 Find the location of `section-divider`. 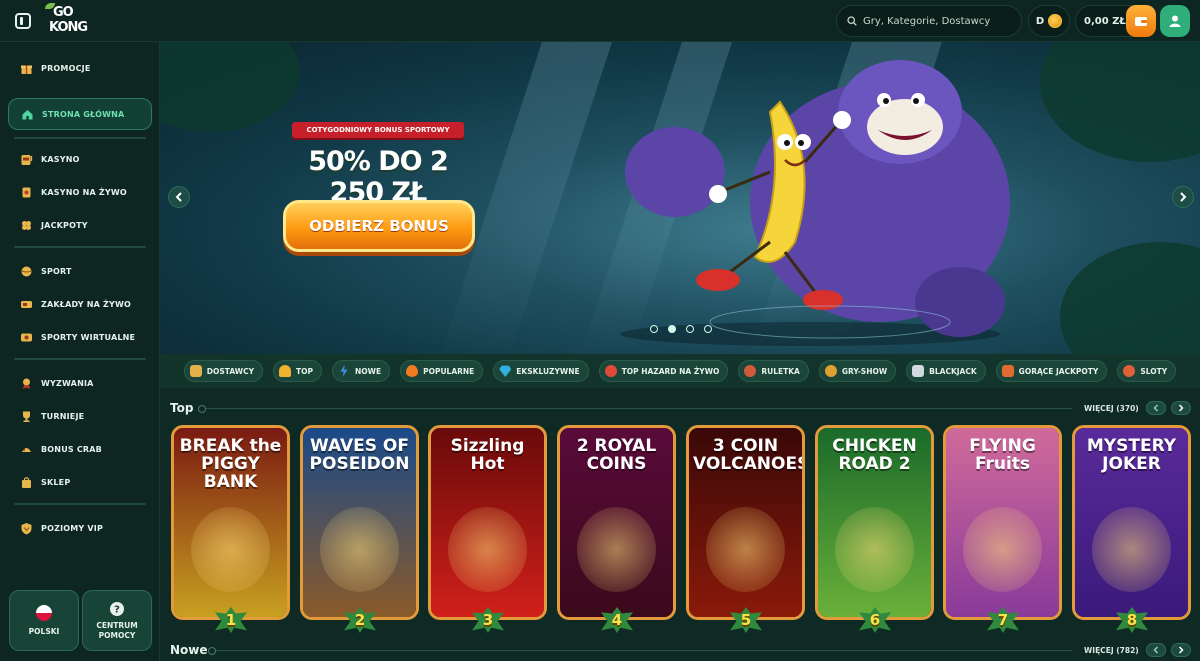

section-divider is located at coordinates (635, 409).